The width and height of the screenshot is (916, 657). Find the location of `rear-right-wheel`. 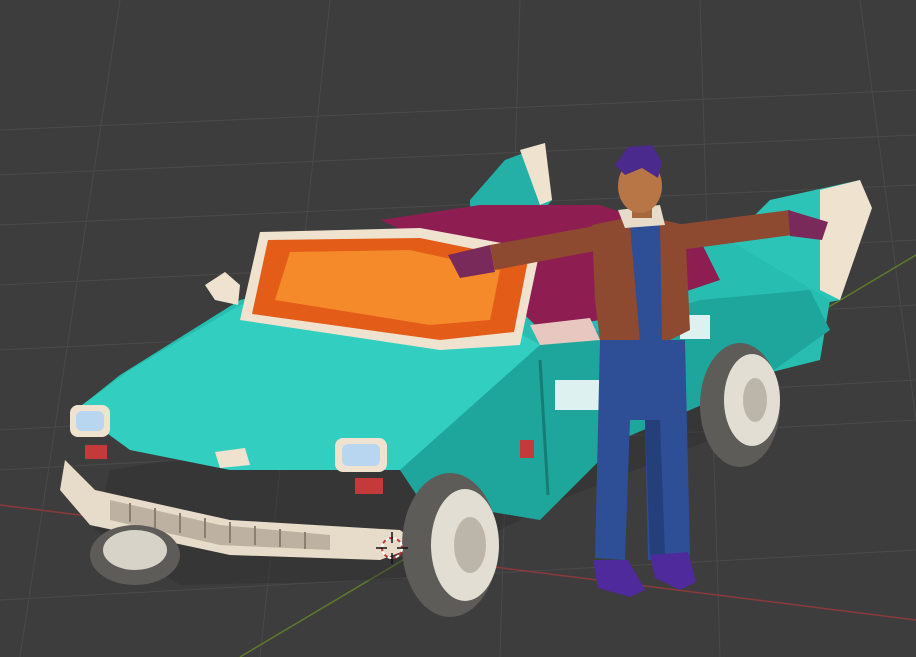

rear-right-wheel is located at coordinates (740, 405).